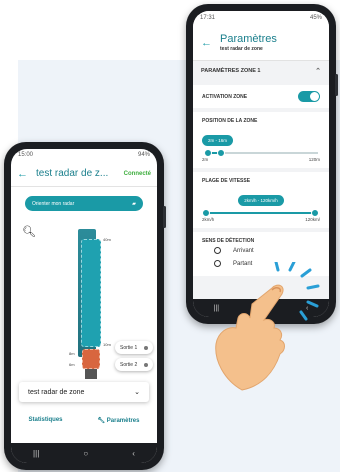 Image resolution: width=340 pixels, height=472 pixels. Describe the element at coordinates (107, 344) in the screenshot. I see `distance-label-mid: 10m` at that location.